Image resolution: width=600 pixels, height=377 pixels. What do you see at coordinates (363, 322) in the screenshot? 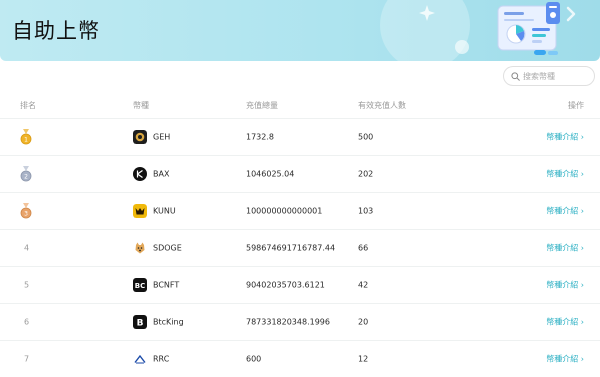
I see `holder-count: 20` at bounding box center [363, 322].